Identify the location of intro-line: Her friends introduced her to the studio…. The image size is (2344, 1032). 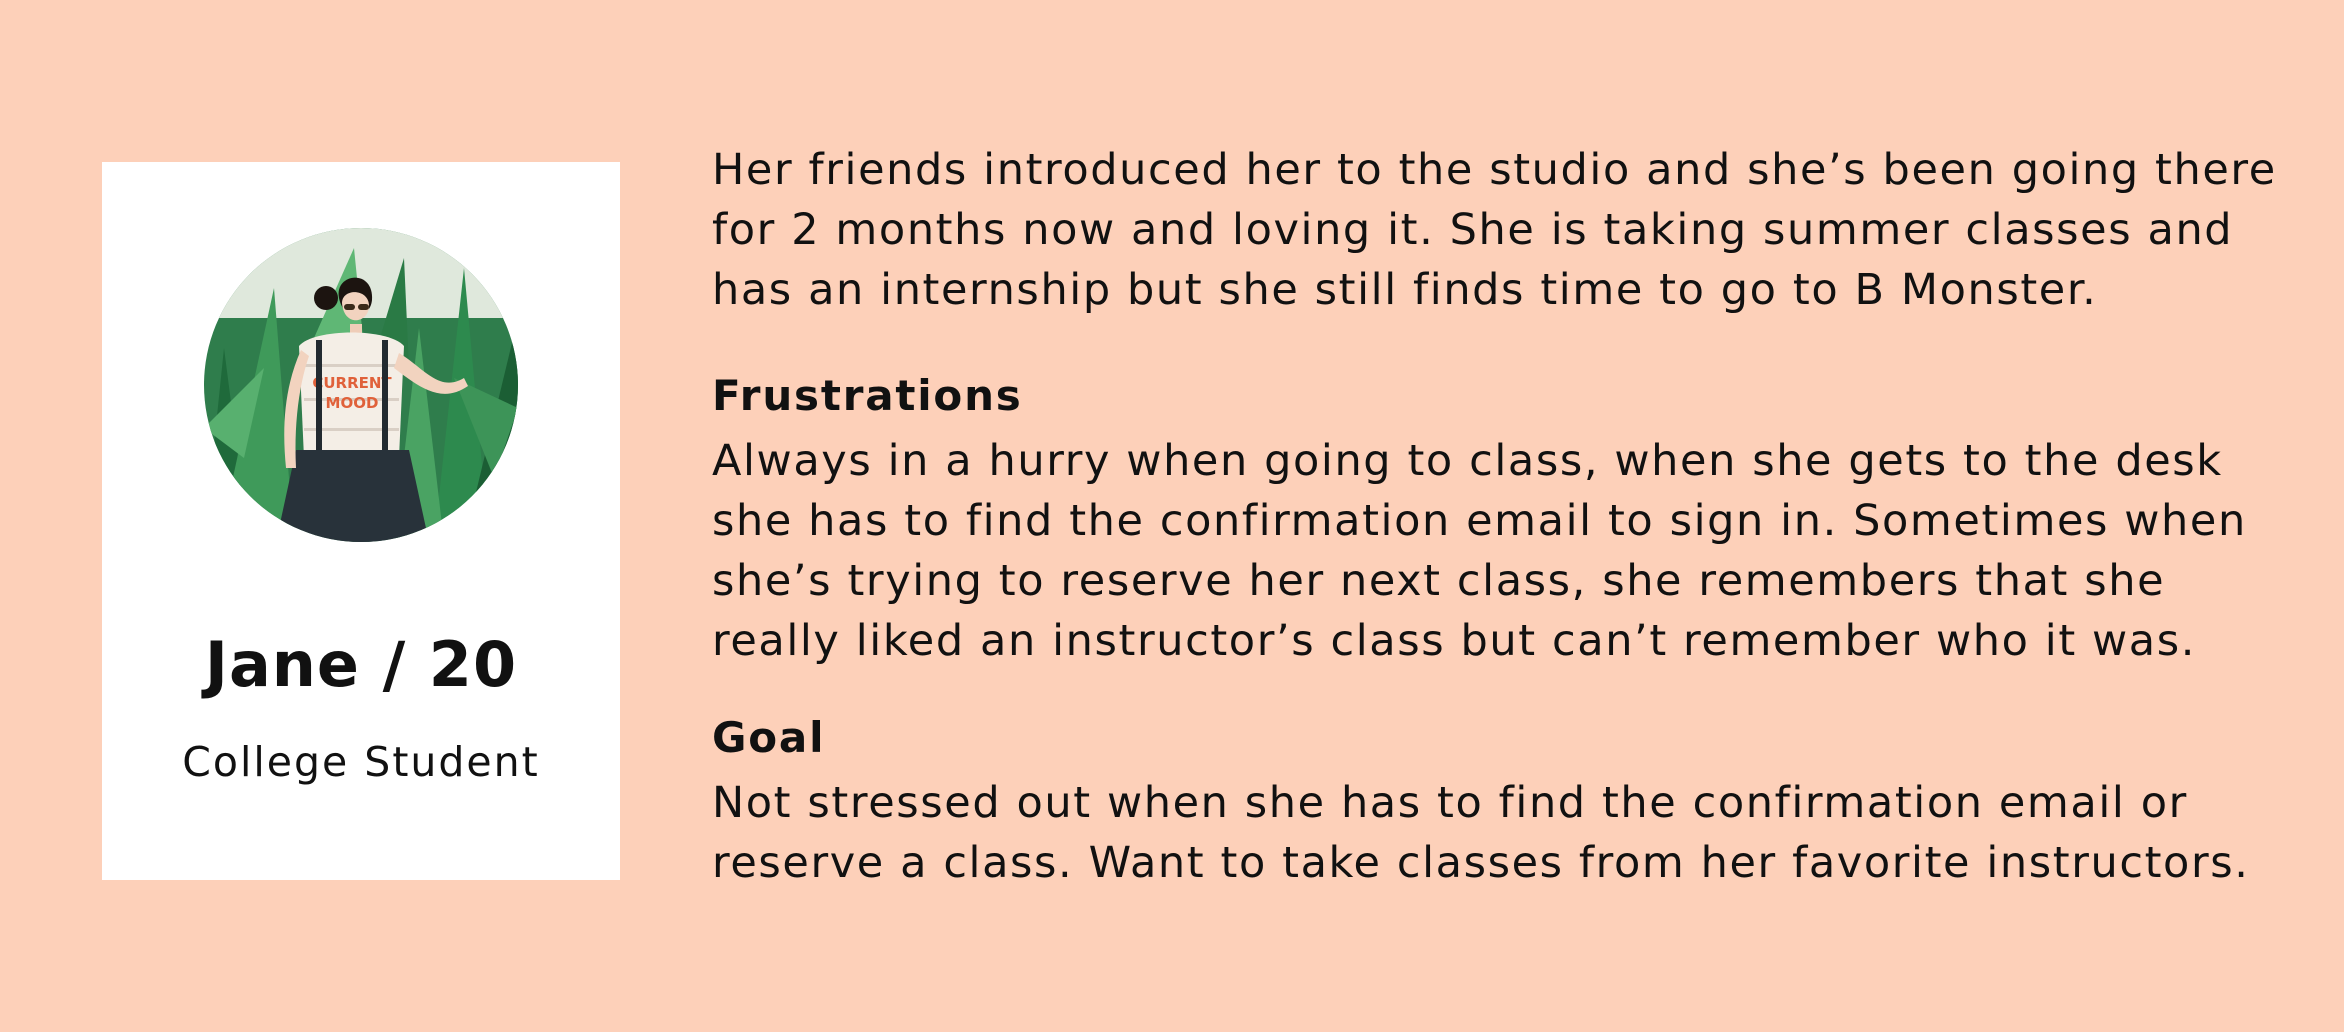
(1494, 170).